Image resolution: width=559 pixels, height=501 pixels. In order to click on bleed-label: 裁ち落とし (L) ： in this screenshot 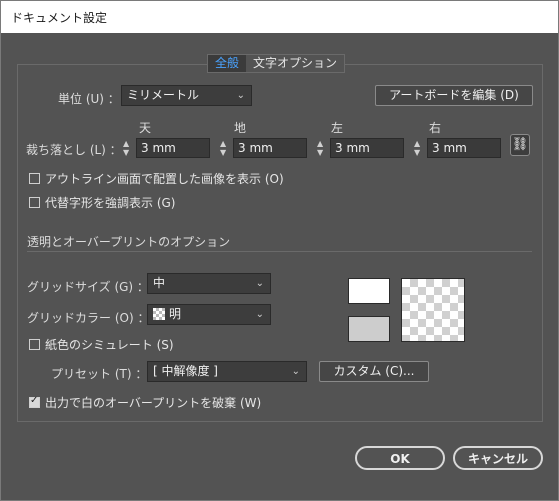, I will do `click(74, 150)`.